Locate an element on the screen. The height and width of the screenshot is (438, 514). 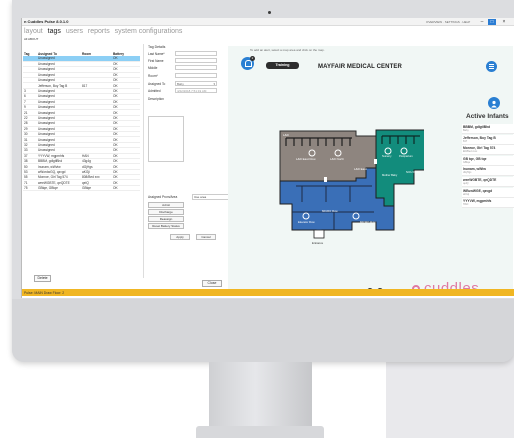
app-title: n Cuddles Pulse 8.0.1.0 is located at coordinates (46, 21).